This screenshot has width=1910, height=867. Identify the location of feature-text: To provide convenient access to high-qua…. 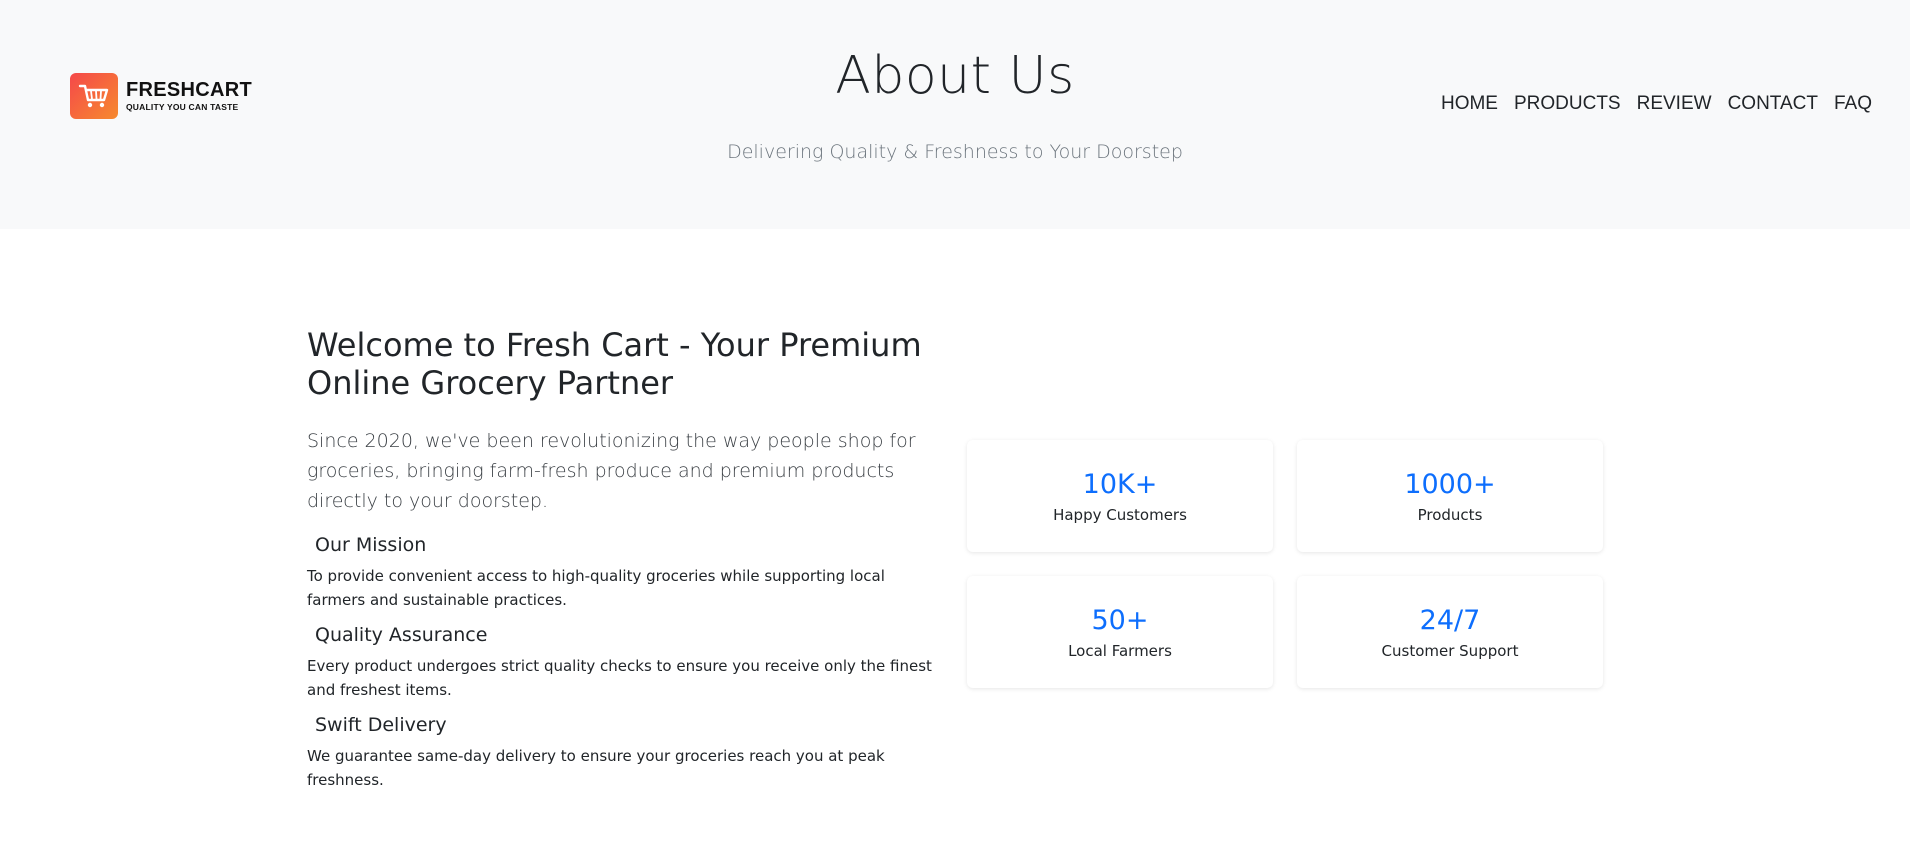
(596, 588).